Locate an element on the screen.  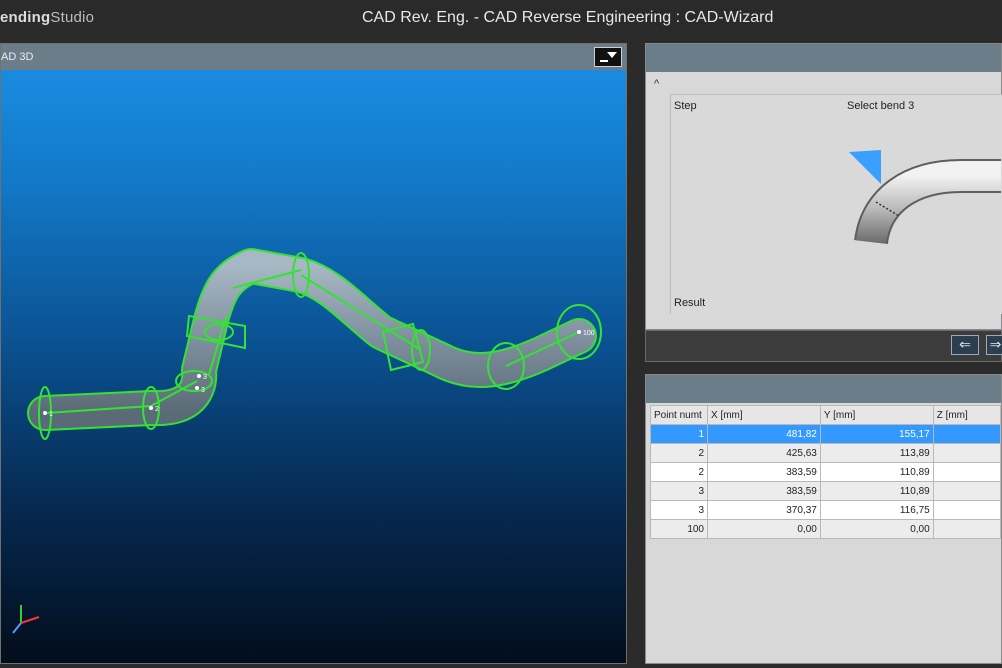
collapse-caret-icon: ^ is located at coordinates (656, 84).